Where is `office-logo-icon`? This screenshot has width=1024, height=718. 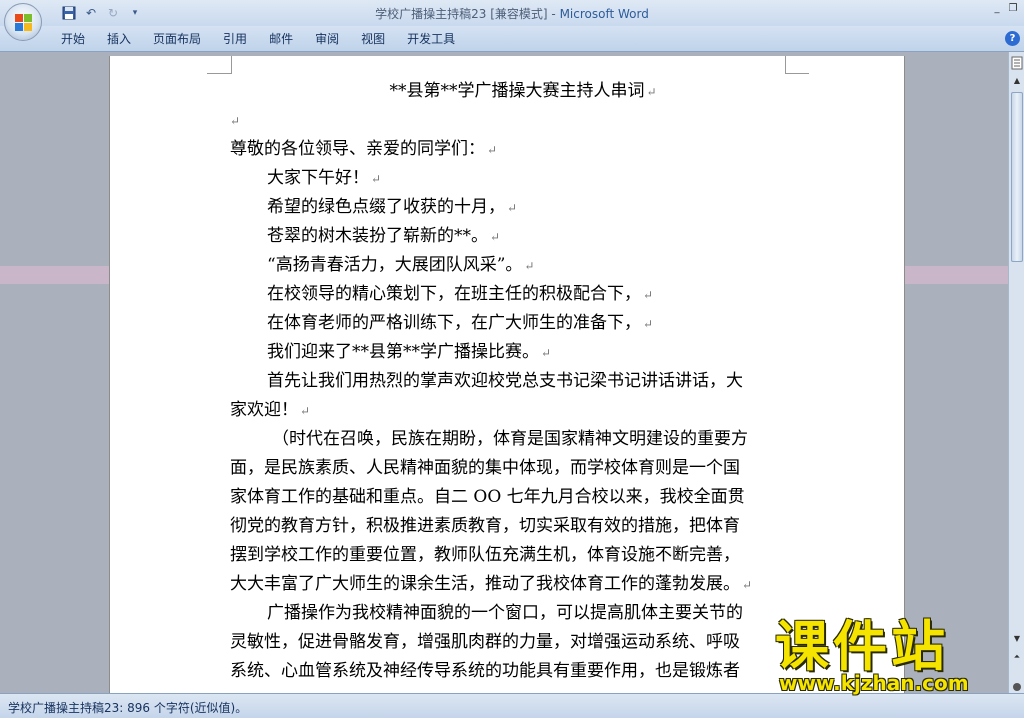
office-logo-icon is located at coordinates (24, 23).